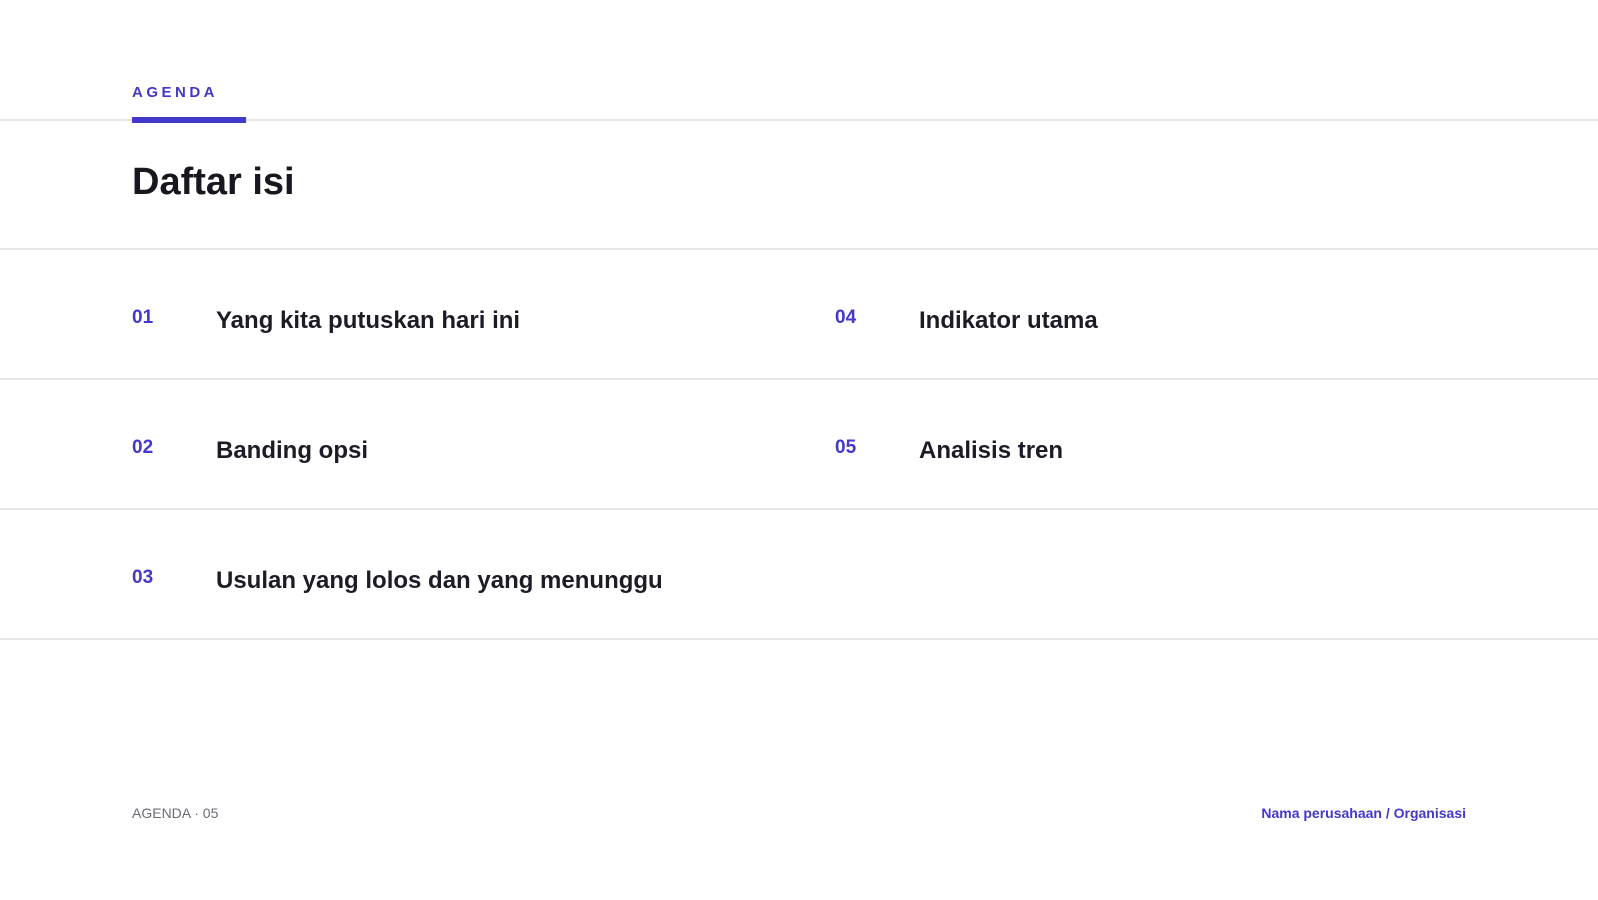  Describe the element at coordinates (846, 317) in the screenshot. I see `agenda-item-number: 04` at that location.